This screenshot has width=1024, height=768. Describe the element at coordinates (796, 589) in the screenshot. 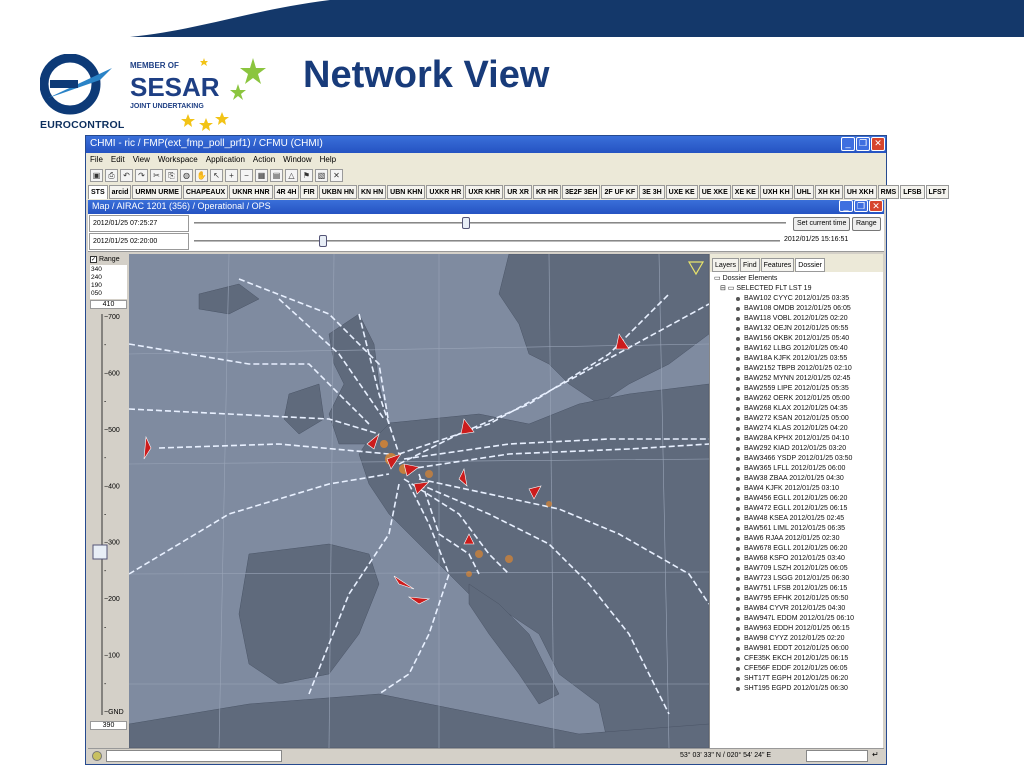

I see `dossier-flight-item: BAW751 LFSB 2012/01/25 06:15` at that location.